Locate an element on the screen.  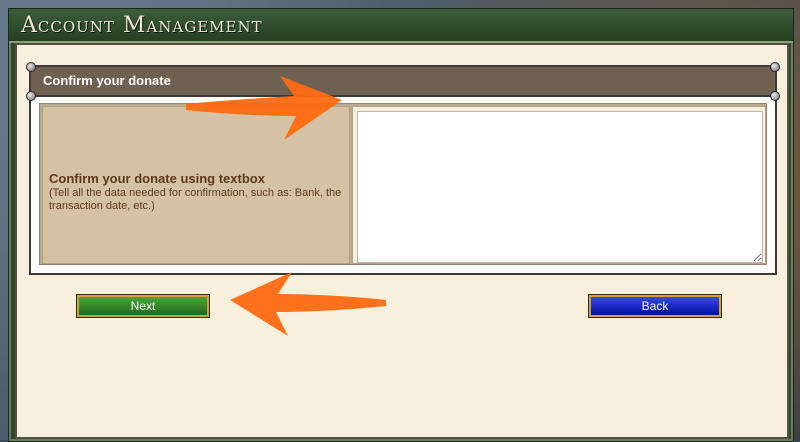
panel-title: Confirm your donate is located at coordinates (107, 80).